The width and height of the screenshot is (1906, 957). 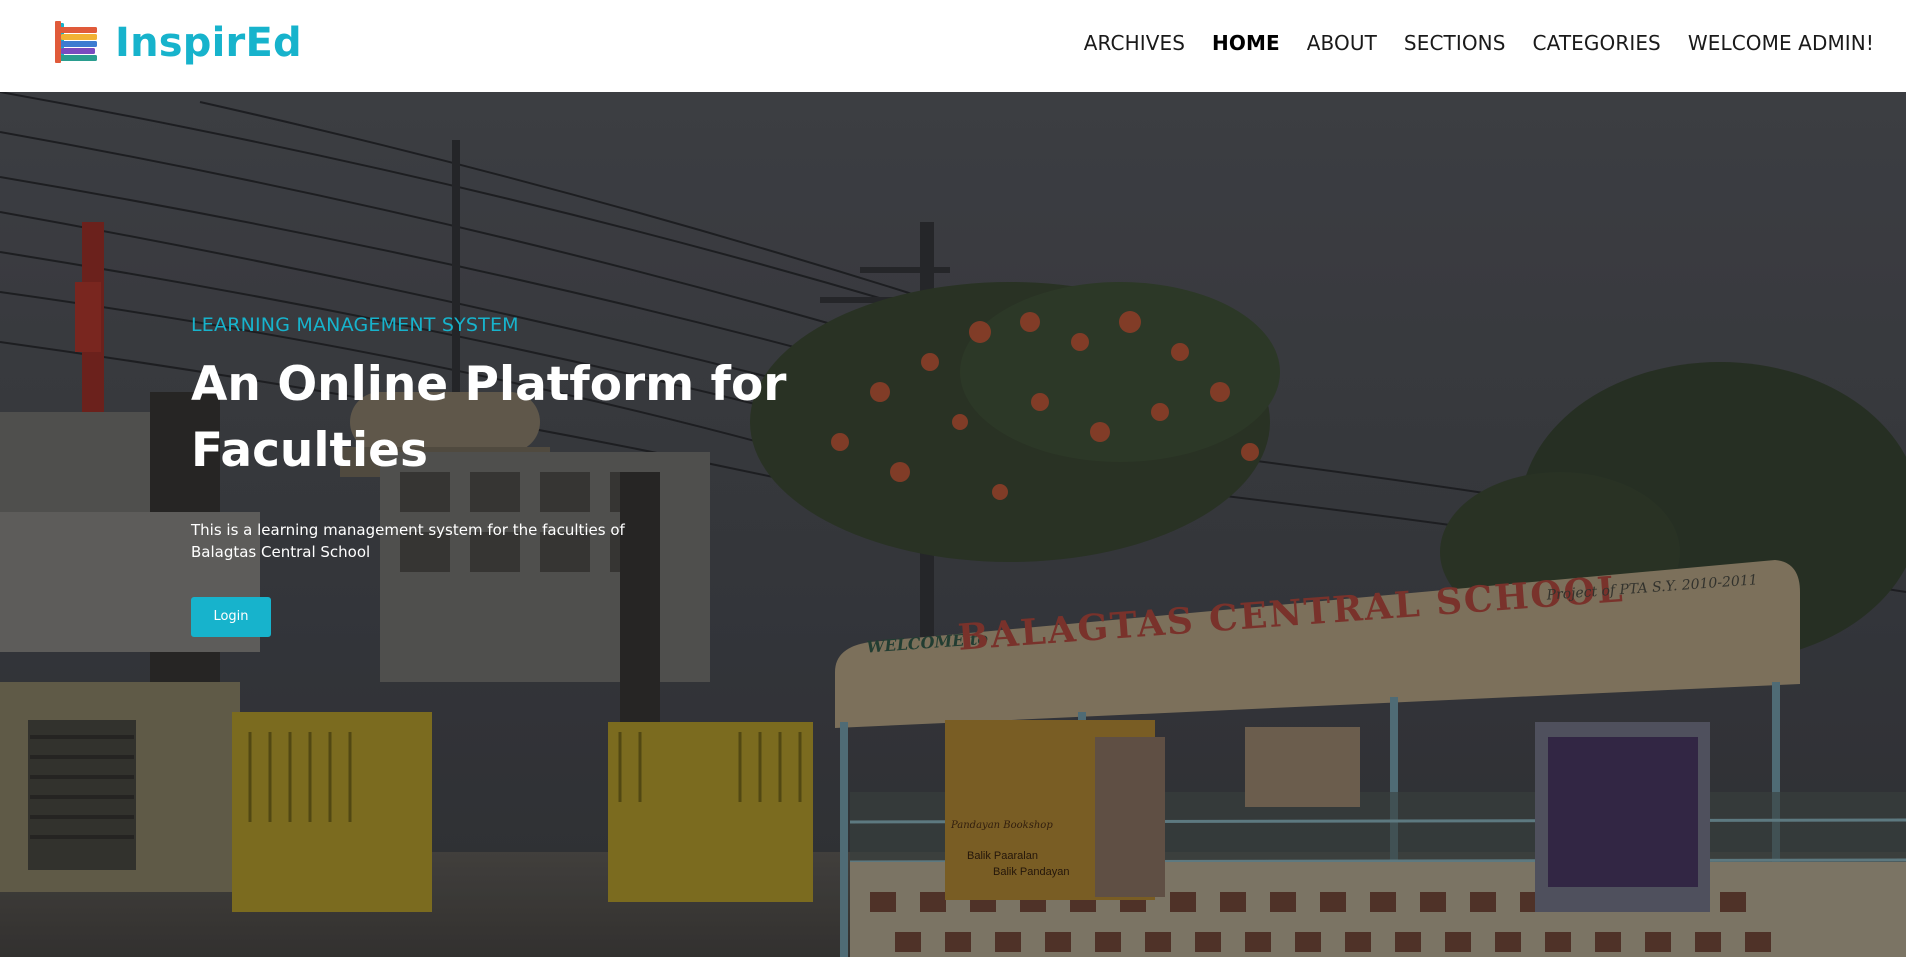 I want to click on nav-categories: CATEGORIES, so click(x=1597, y=43).